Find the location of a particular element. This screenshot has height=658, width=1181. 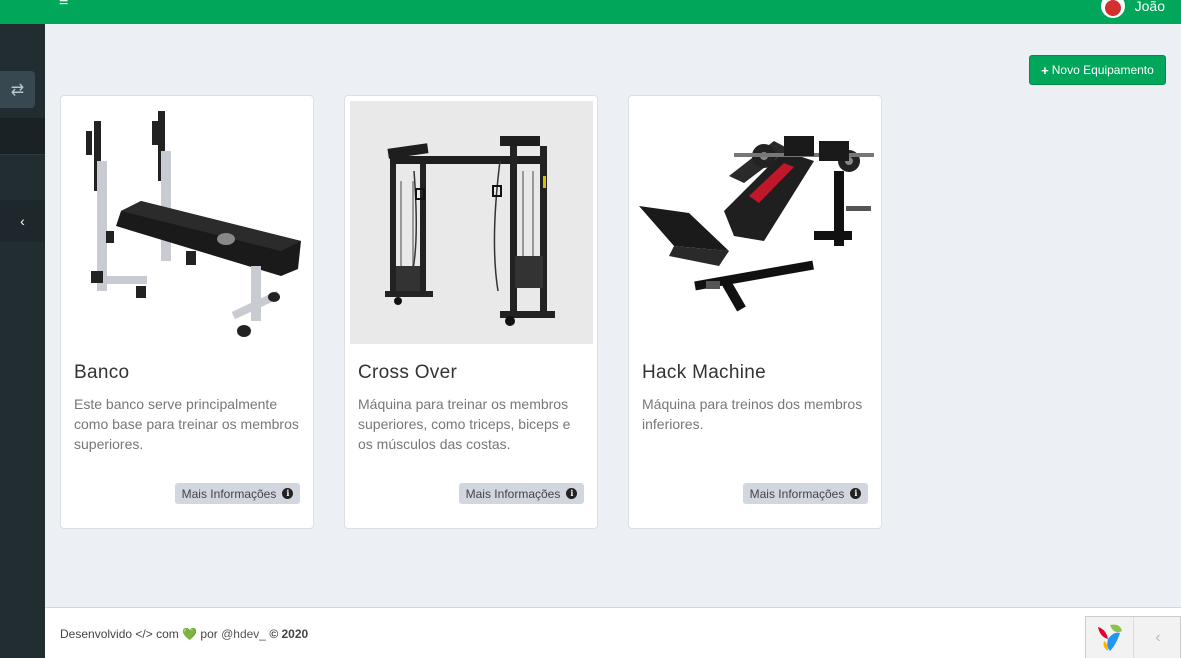

framework-logo-icon is located at coordinates (1110, 637).